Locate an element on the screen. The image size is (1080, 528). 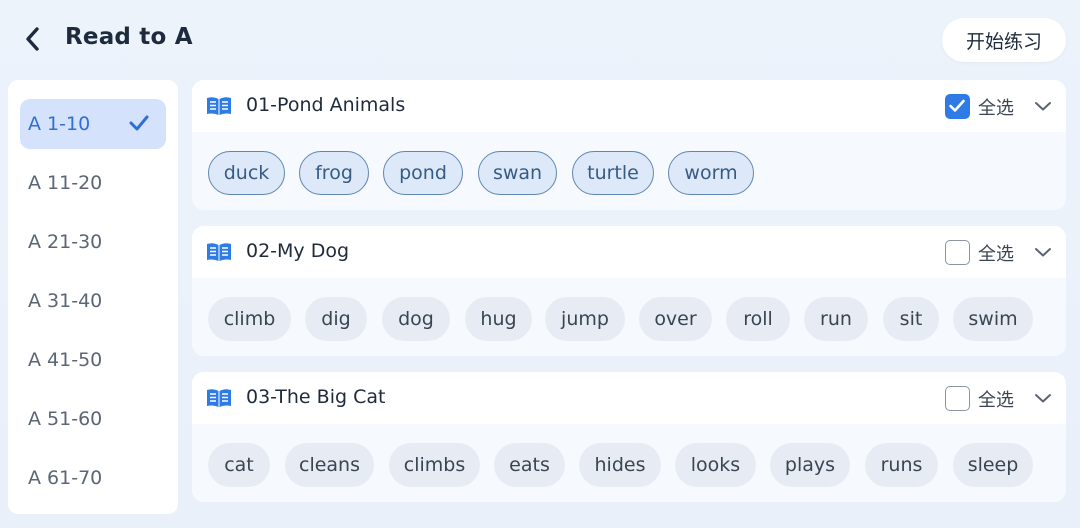
word-chip: worm is located at coordinates (711, 173).